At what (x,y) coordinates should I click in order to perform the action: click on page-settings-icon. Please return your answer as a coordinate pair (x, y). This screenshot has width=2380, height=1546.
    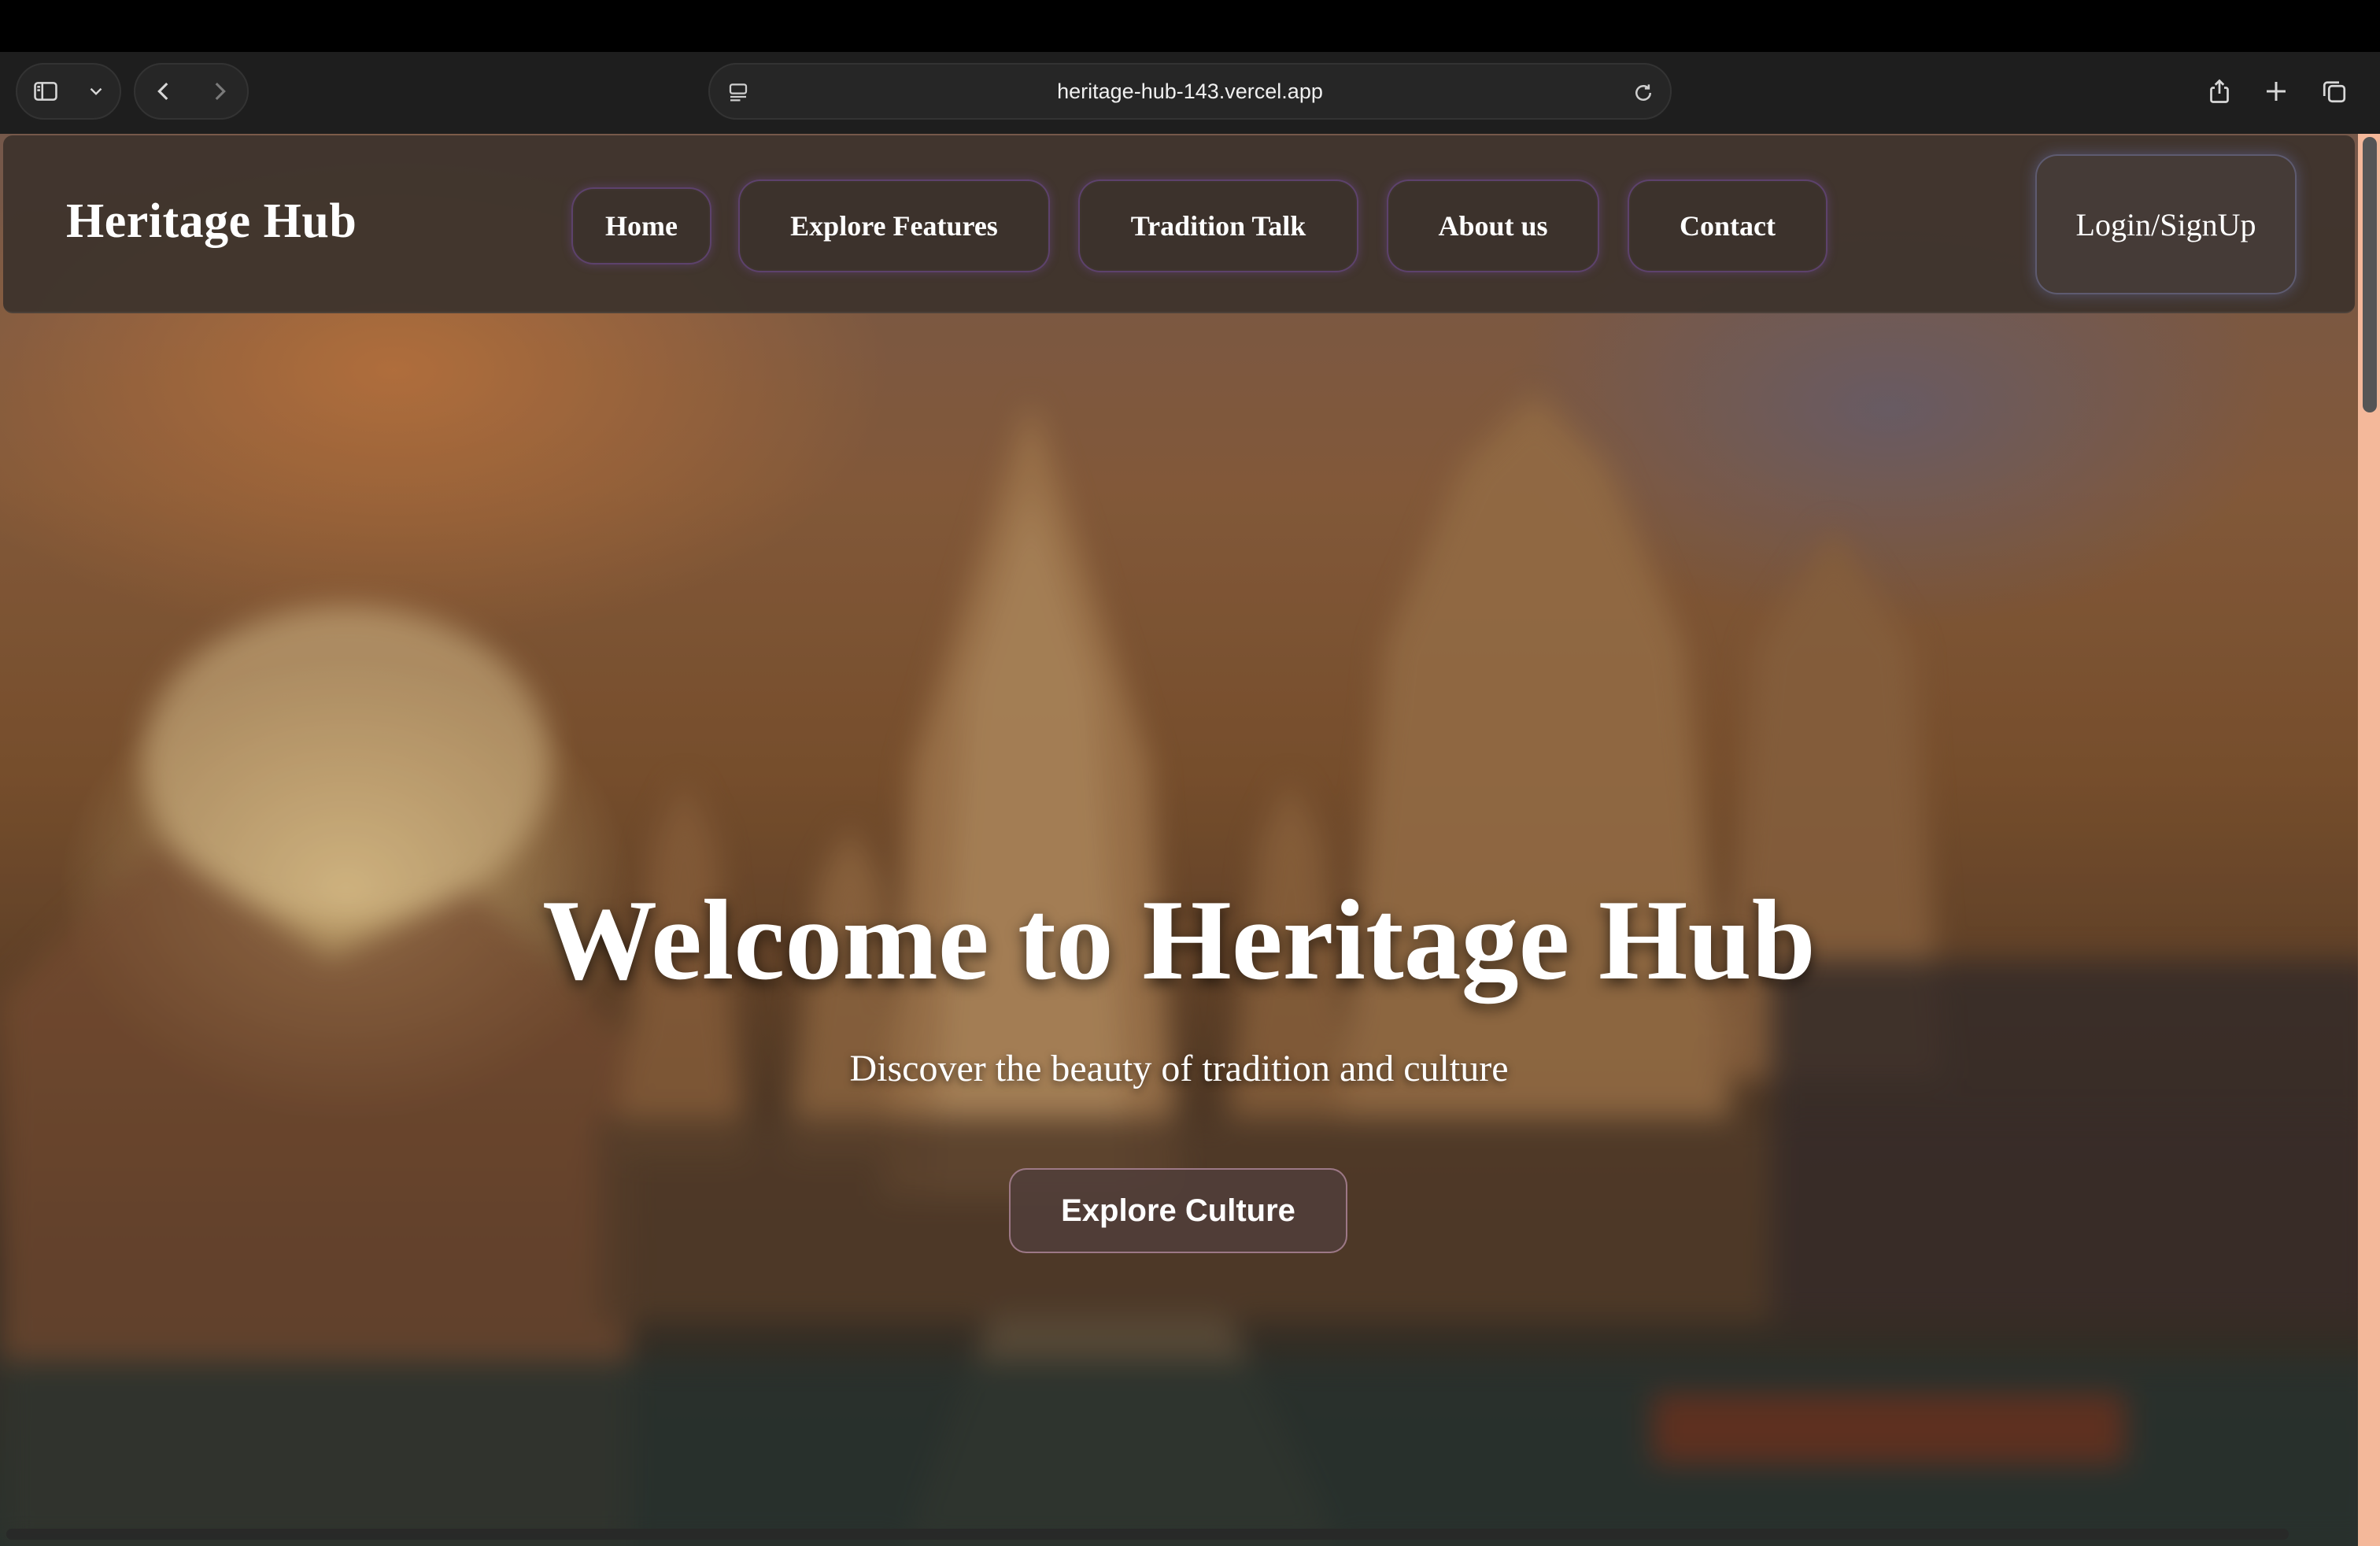
    Looking at the image, I should click on (738, 93).